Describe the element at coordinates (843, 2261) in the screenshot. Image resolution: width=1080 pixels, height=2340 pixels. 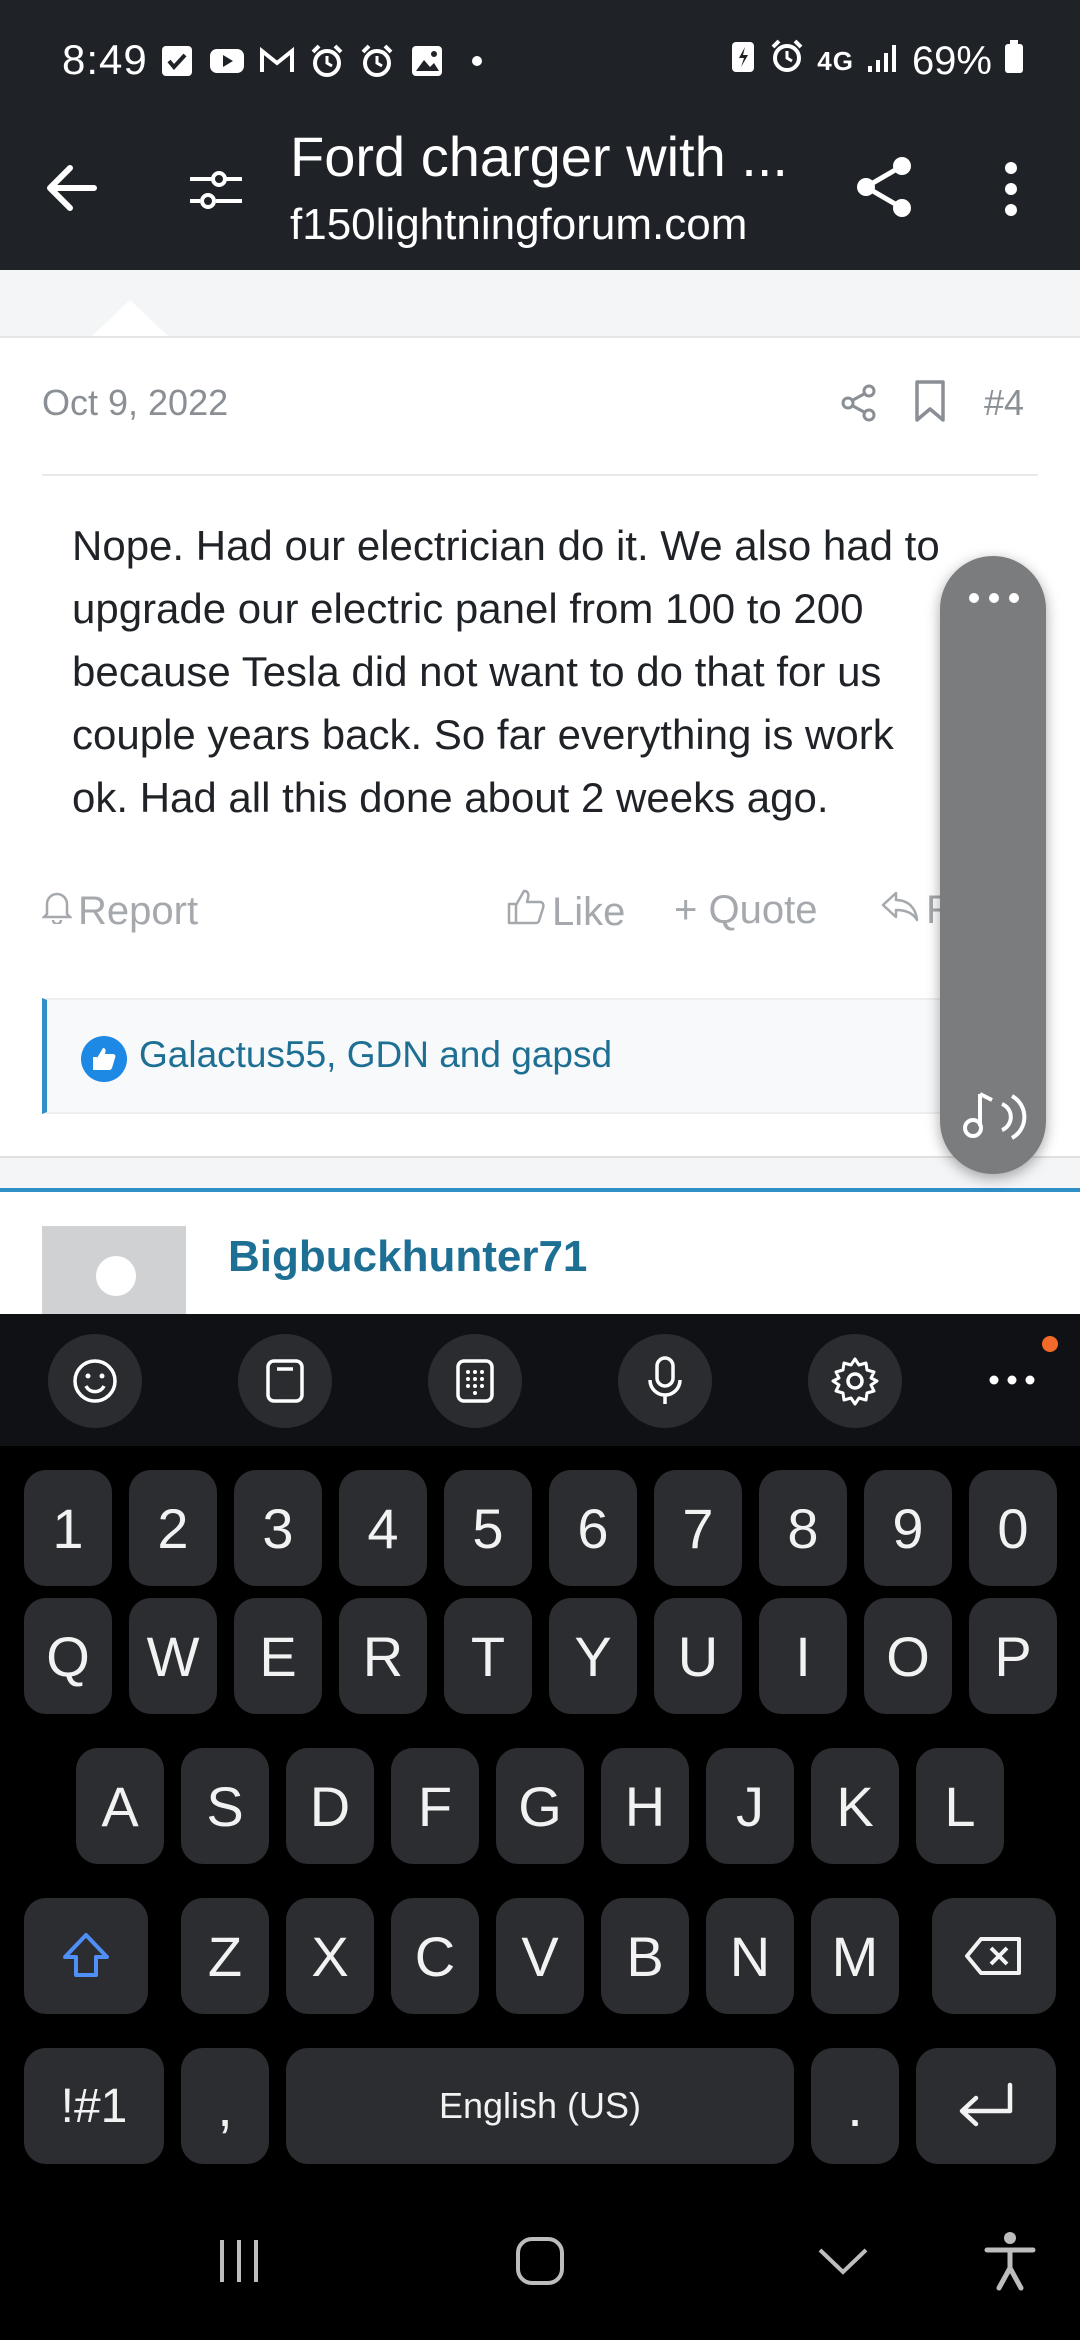
I see `hide-keyboard-icon` at that location.